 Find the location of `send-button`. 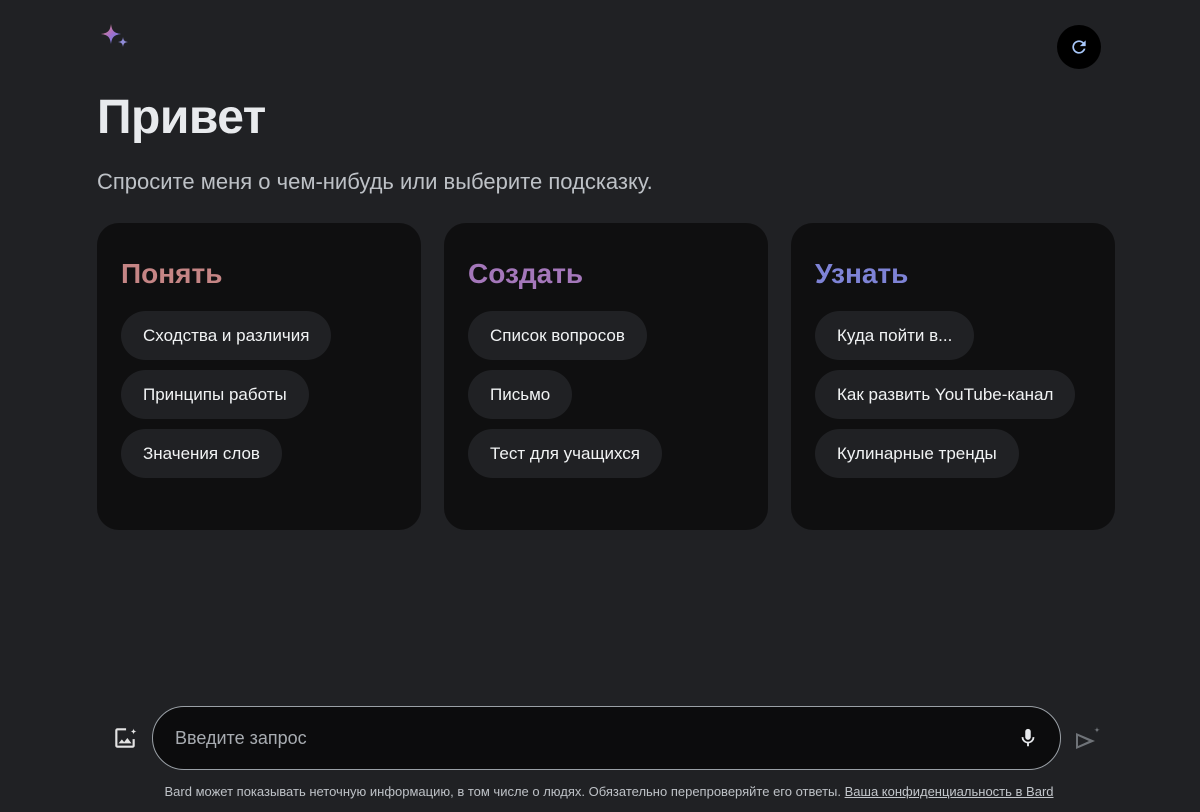

send-button is located at coordinates (1088, 739).